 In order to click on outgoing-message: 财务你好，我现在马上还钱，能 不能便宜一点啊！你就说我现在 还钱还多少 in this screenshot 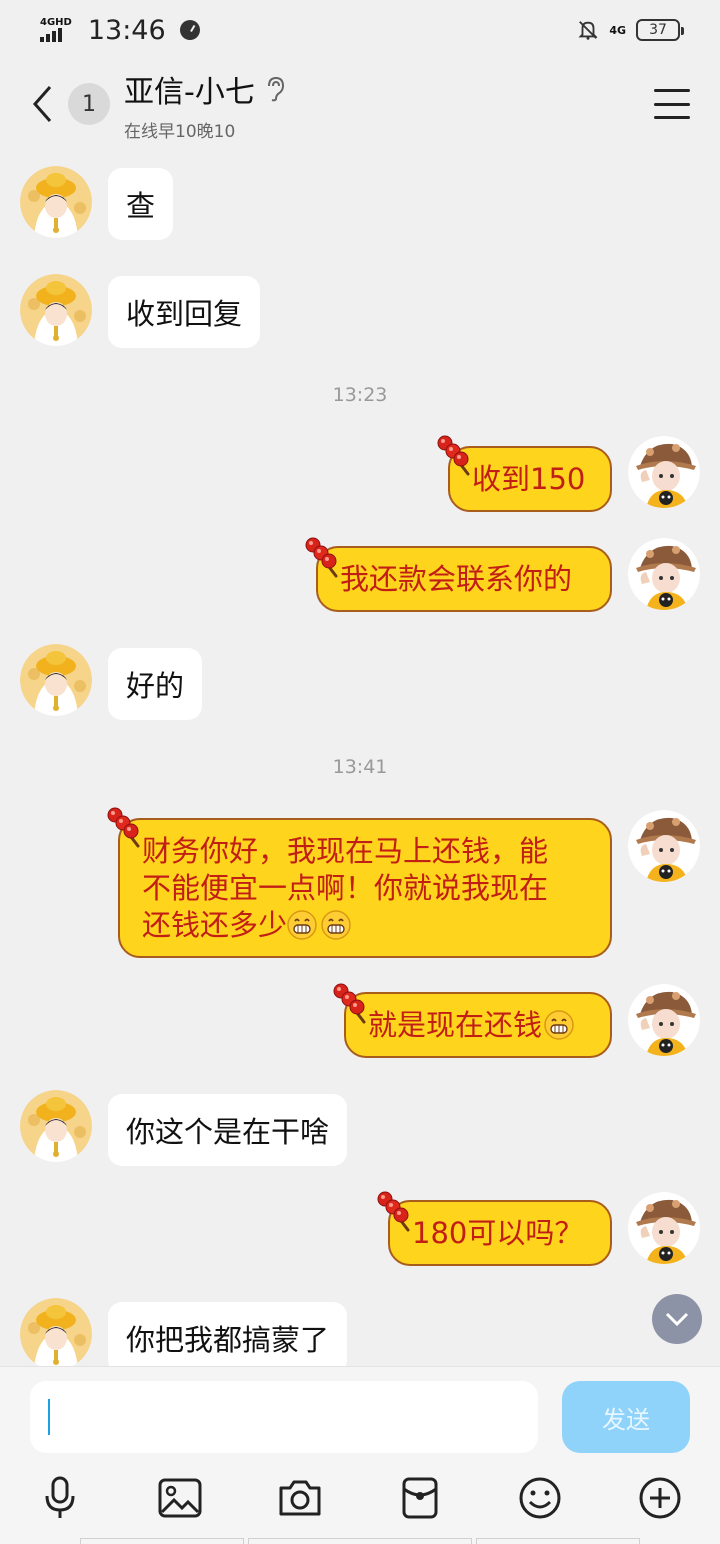, I will do `click(365, 888)`.